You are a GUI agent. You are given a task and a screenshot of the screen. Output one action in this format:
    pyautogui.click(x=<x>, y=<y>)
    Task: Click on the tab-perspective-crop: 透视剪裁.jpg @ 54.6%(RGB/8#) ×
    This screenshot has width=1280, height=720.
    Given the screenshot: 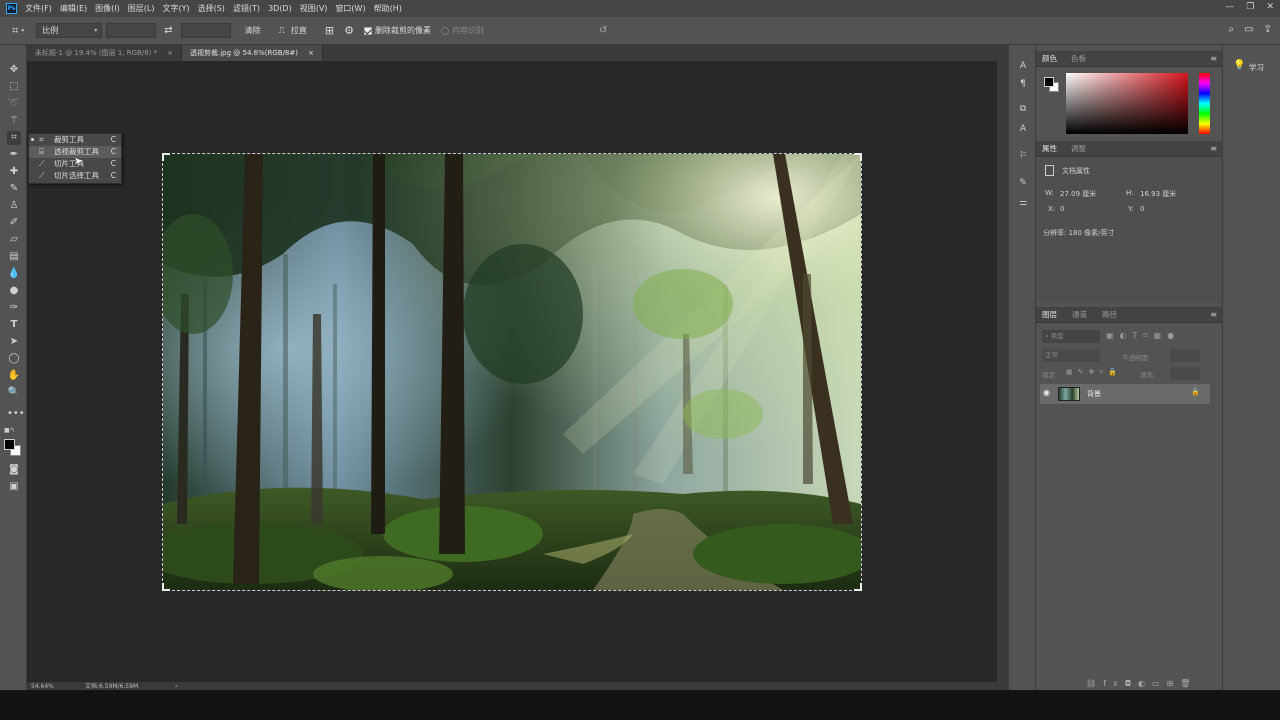 What is the action you would take?
    pyautogui.click(x=252, y=53)
    